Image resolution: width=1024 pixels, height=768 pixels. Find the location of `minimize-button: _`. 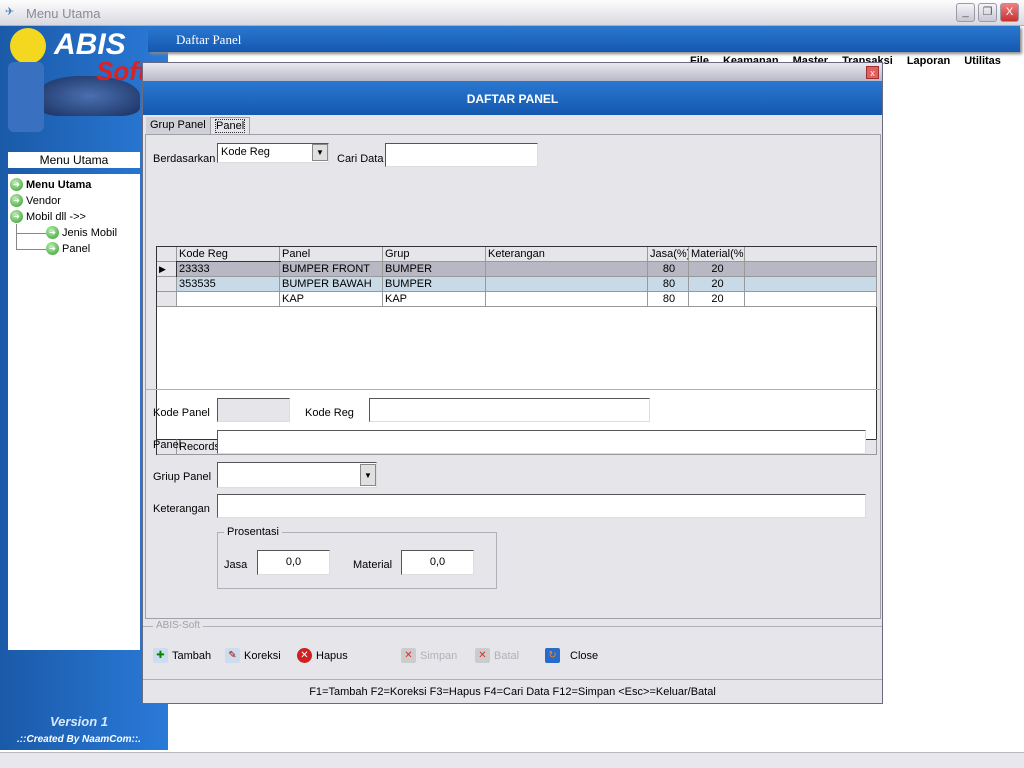

minimize-button: _ is located at coordinates (965, 12).